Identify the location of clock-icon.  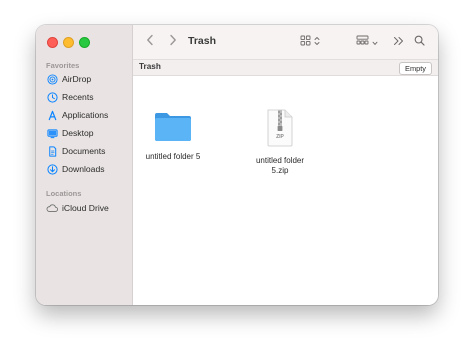
(52, 97).